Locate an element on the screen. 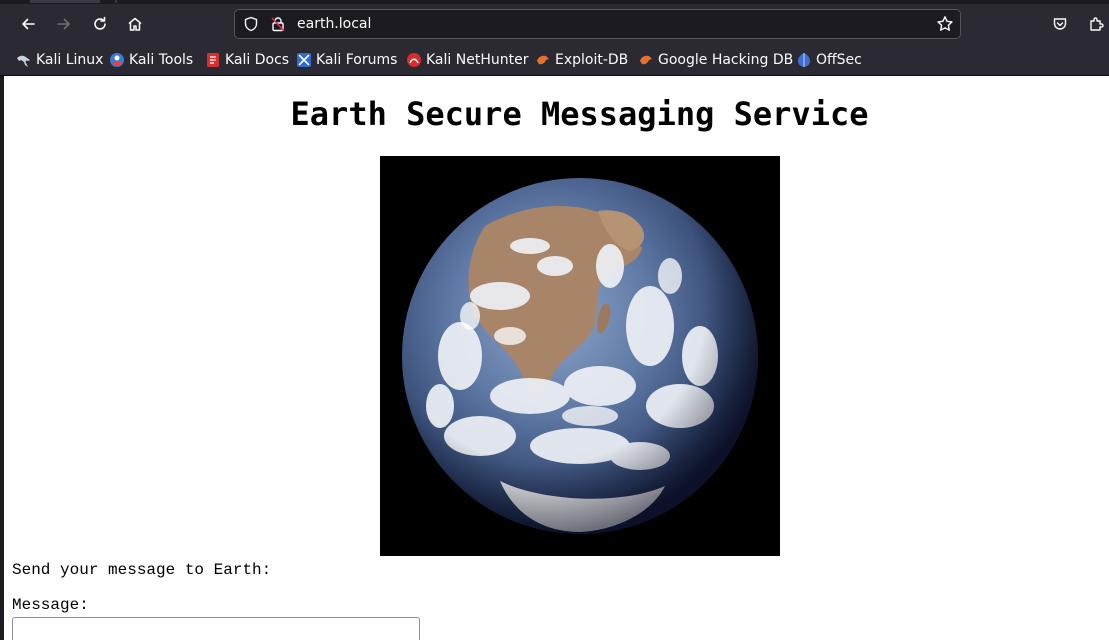 The height and width of the screenshot is (640, 1109). kali-forums-icon is located at coordinates (304, 60).